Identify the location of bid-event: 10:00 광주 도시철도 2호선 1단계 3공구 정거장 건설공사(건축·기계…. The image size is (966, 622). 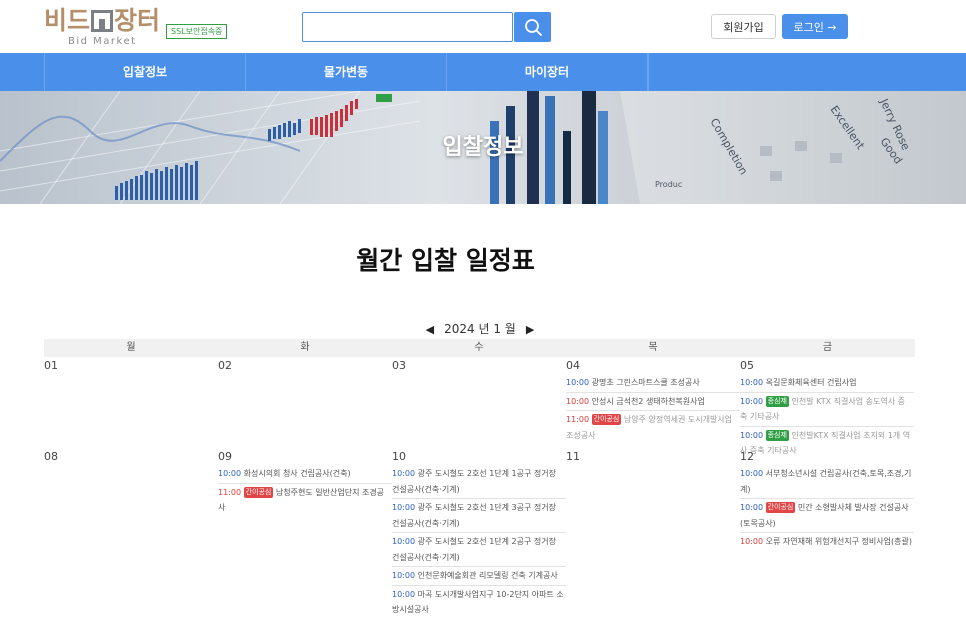
(479, 515).